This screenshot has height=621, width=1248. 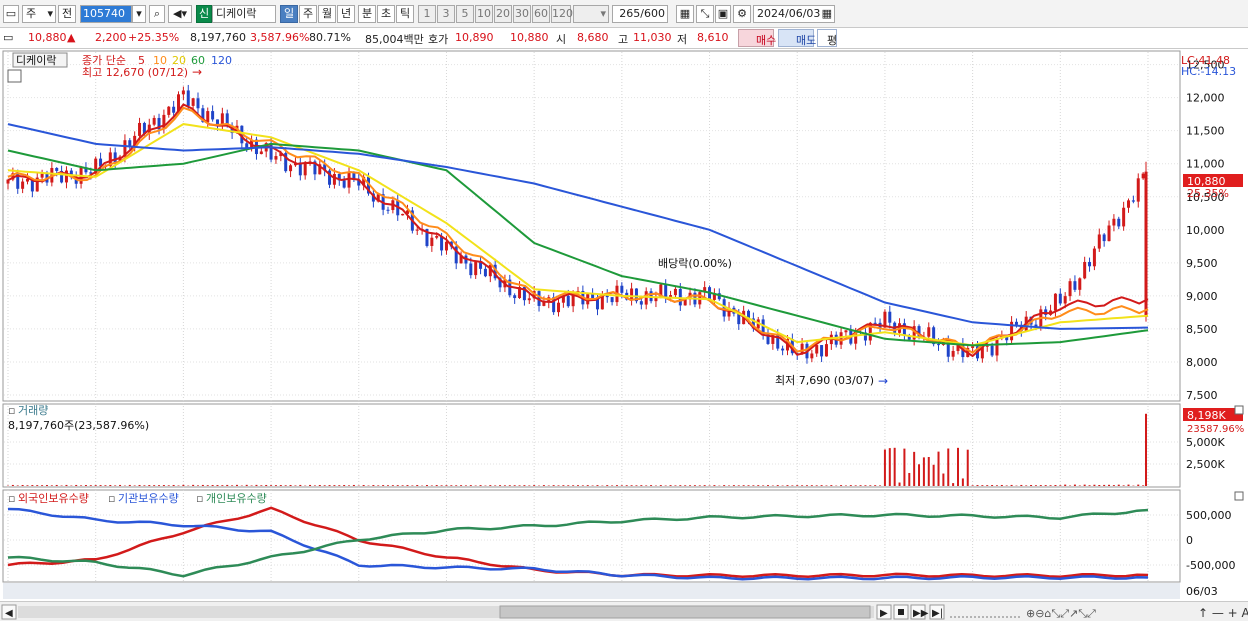 What do you see at coordinates (465, 14) in the screenshot?
I see `interval-5-button: 5` at bounding box center [465, 14].